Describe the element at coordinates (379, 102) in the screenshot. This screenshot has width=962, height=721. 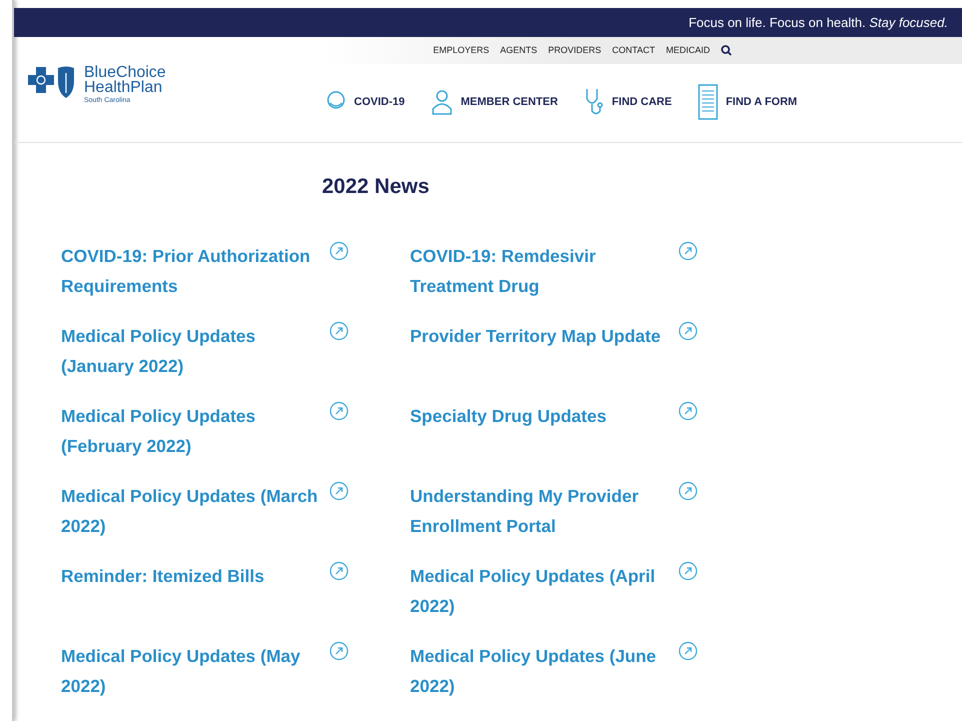
I see `nav-label: COVID-19` at that location.